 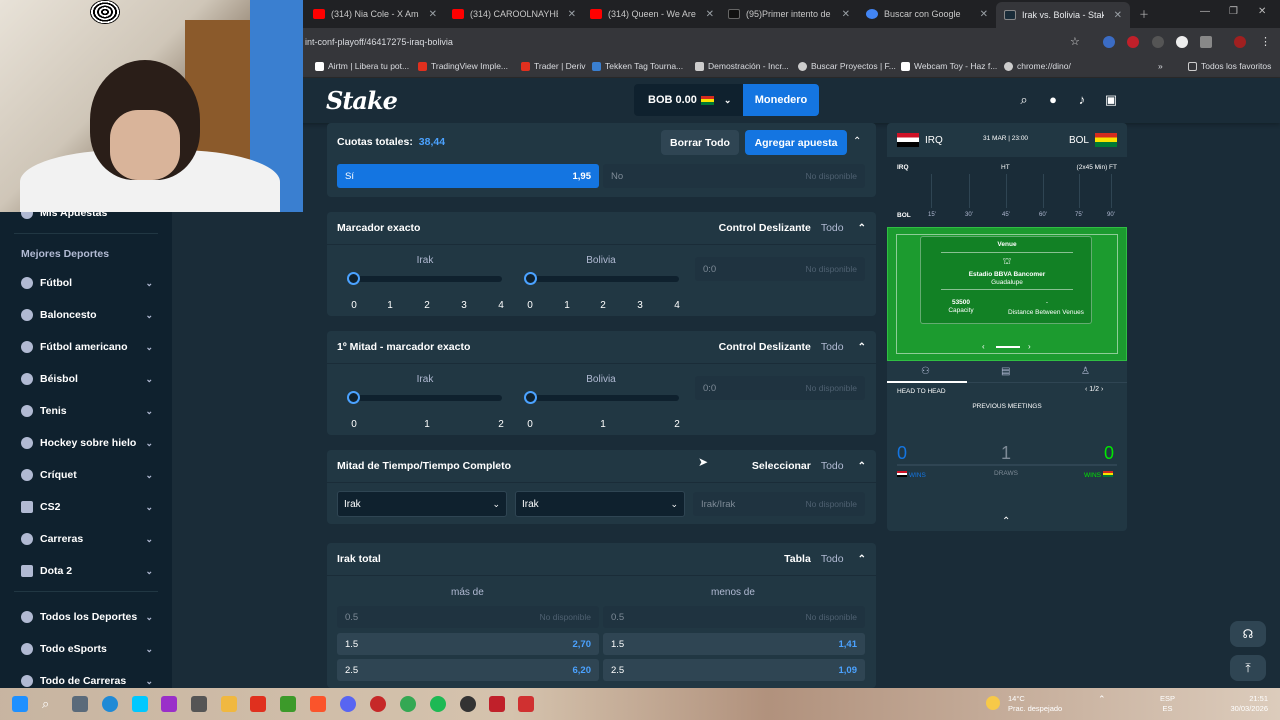 What do you see at coordinates (468, 644) in the screenshot?
I see `over-outcome: 1.5 2,70` at bounding box center [468, 644].